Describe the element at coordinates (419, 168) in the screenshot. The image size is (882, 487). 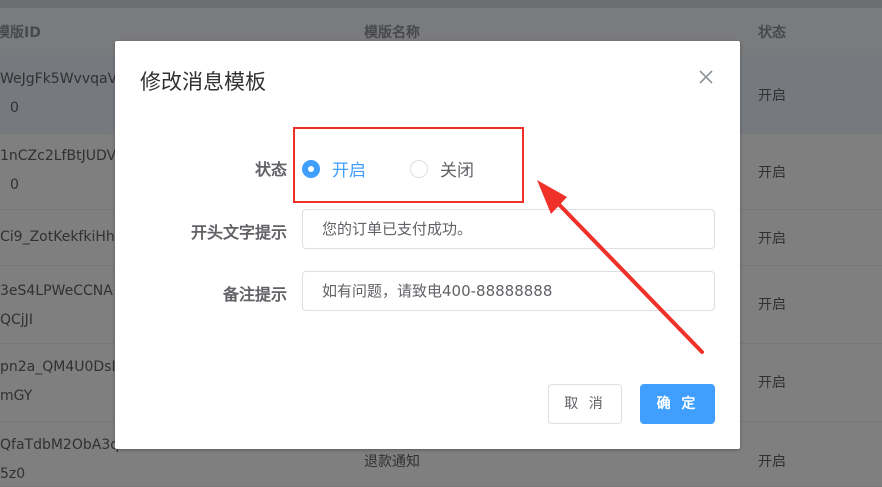
I see `radio-close-dot` at that location.